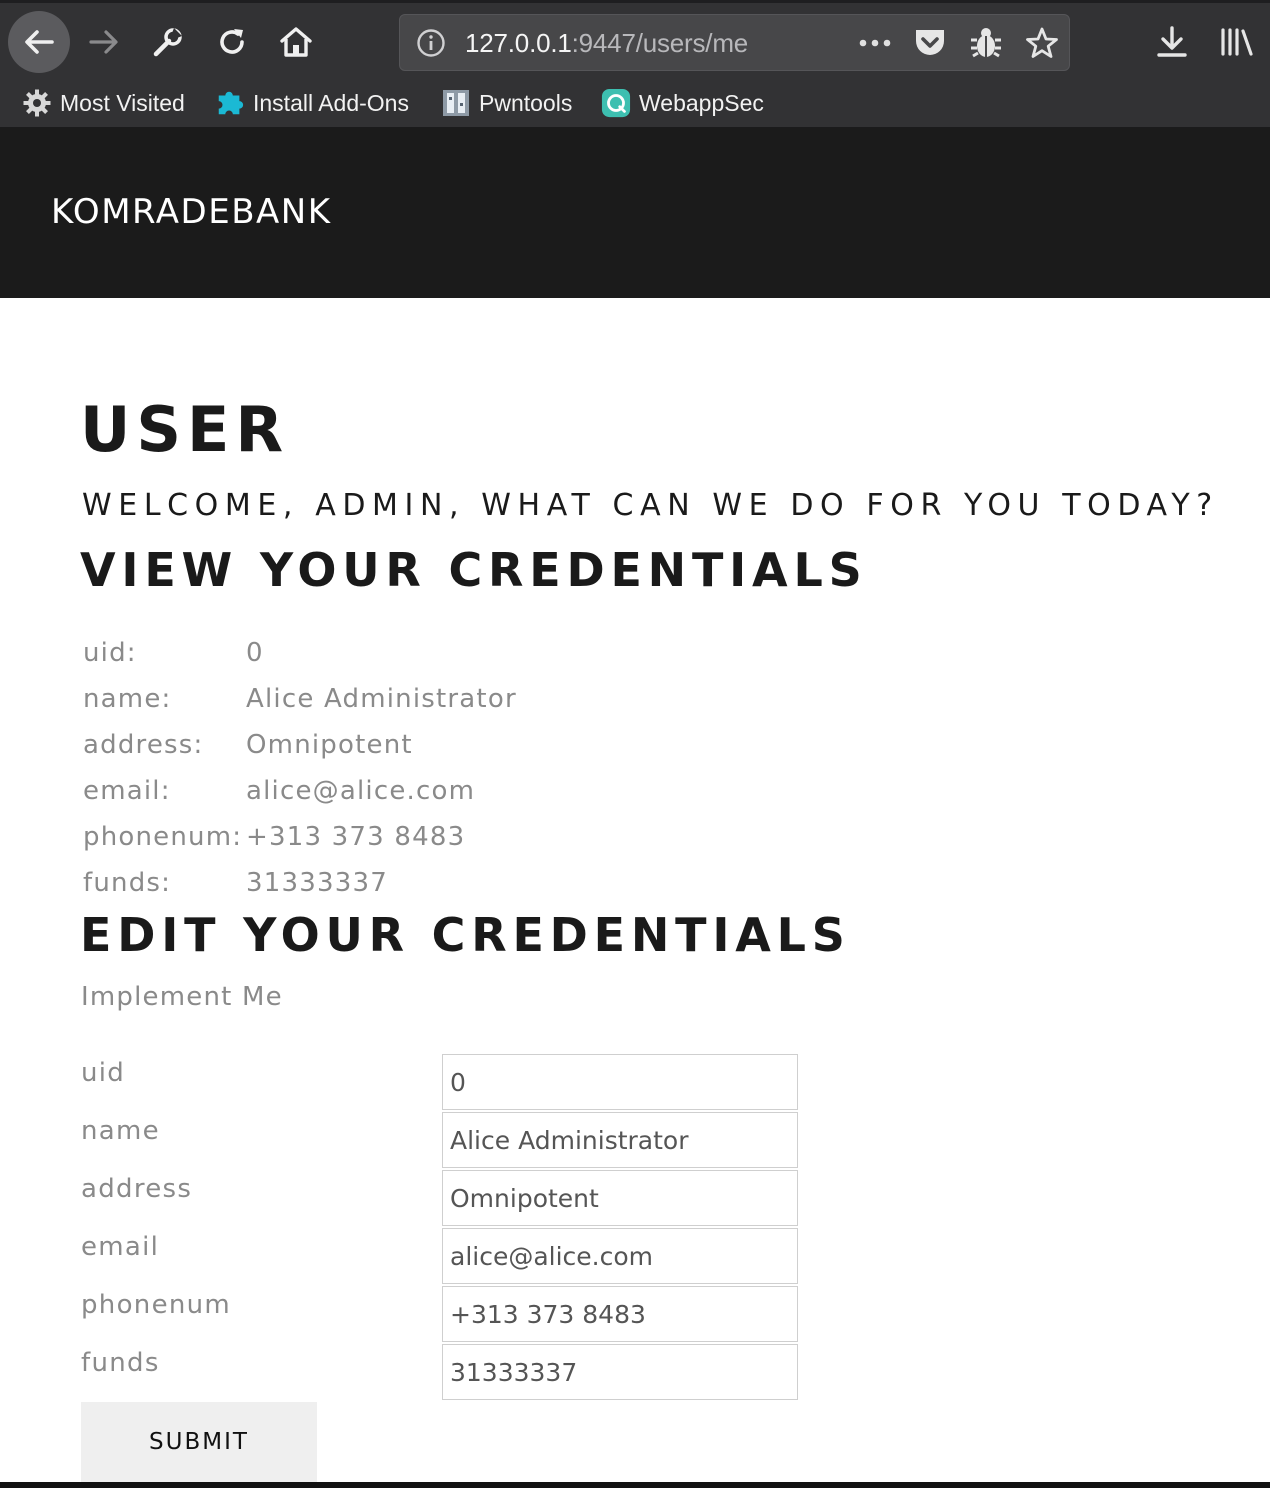 This screenshot has width=1270, height=1488. Describe the element at coordinates (255, 653) in the screenshot. I see `credential-value: 0` at that location.